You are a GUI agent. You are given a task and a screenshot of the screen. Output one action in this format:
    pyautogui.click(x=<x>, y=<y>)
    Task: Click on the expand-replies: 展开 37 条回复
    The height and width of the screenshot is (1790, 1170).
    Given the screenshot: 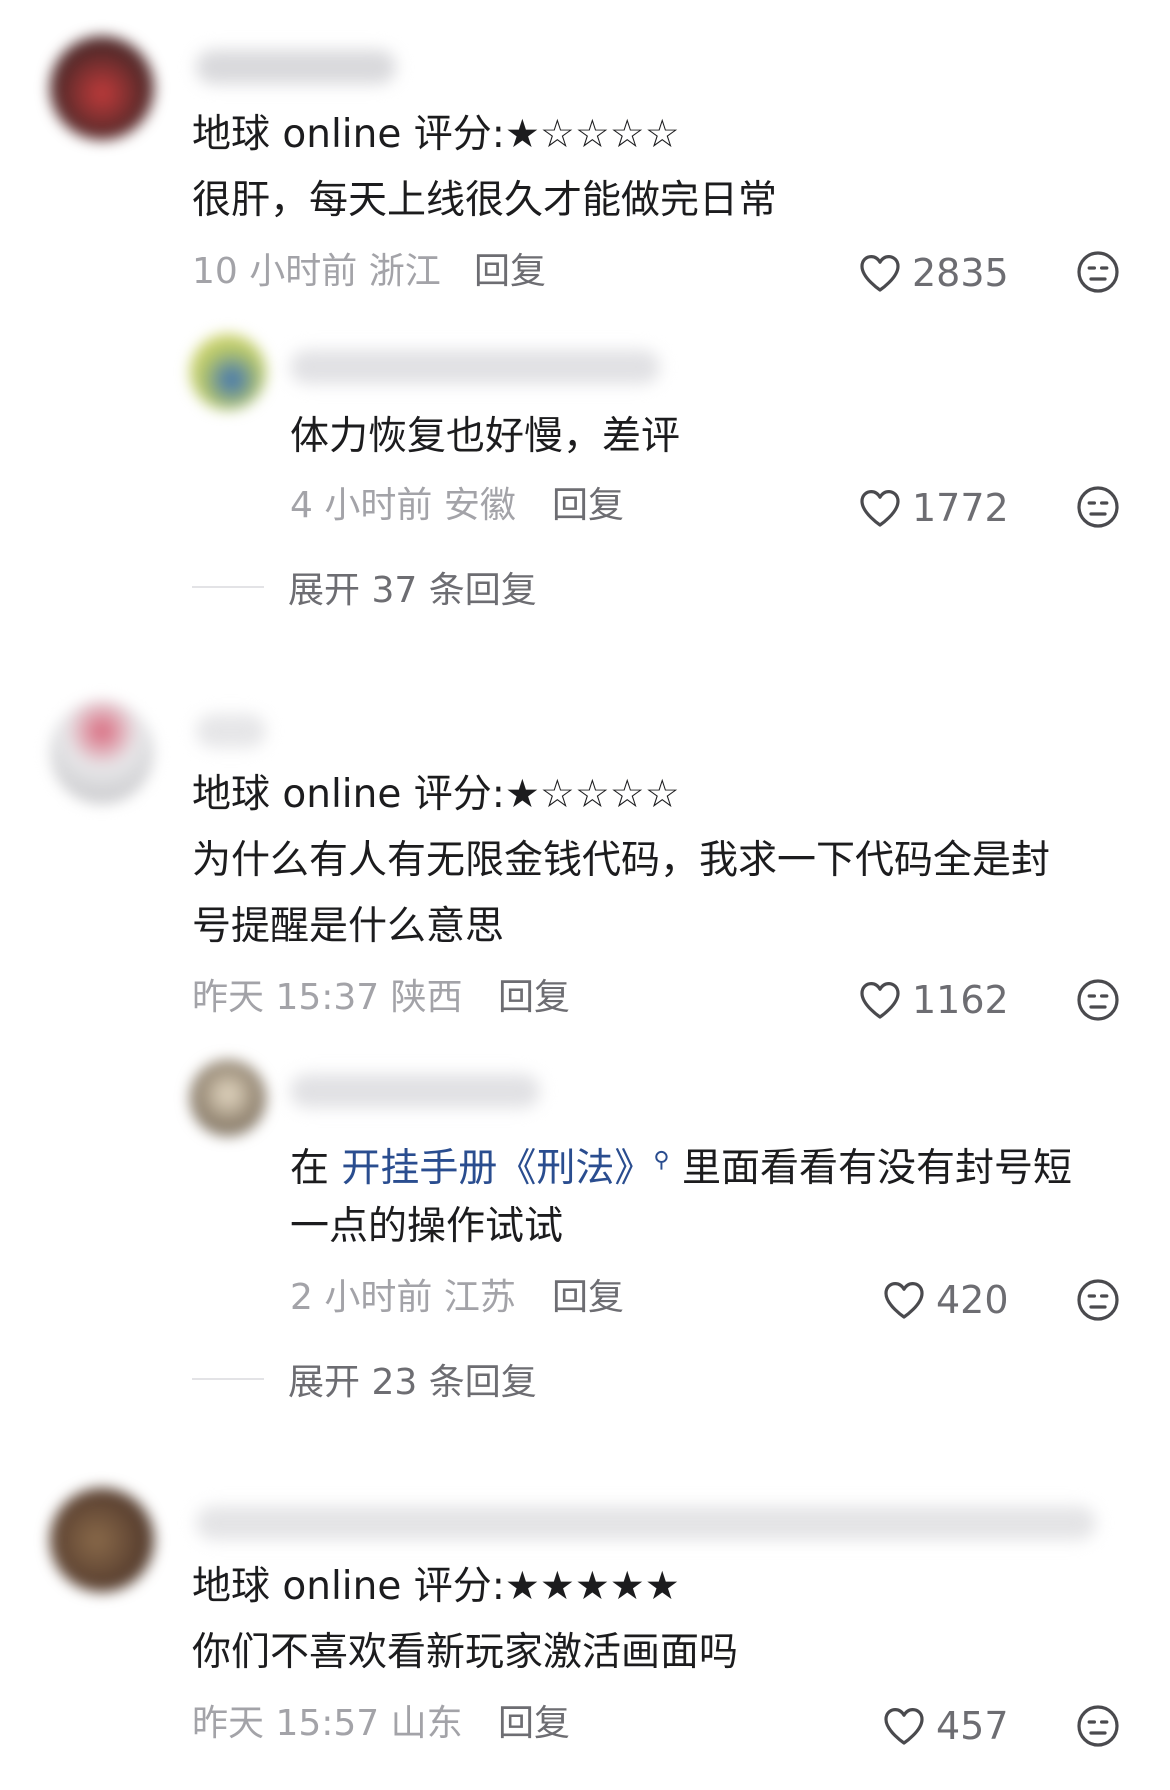 What is the action you would take?
    pyautogui.click(x=364, y=587)
    